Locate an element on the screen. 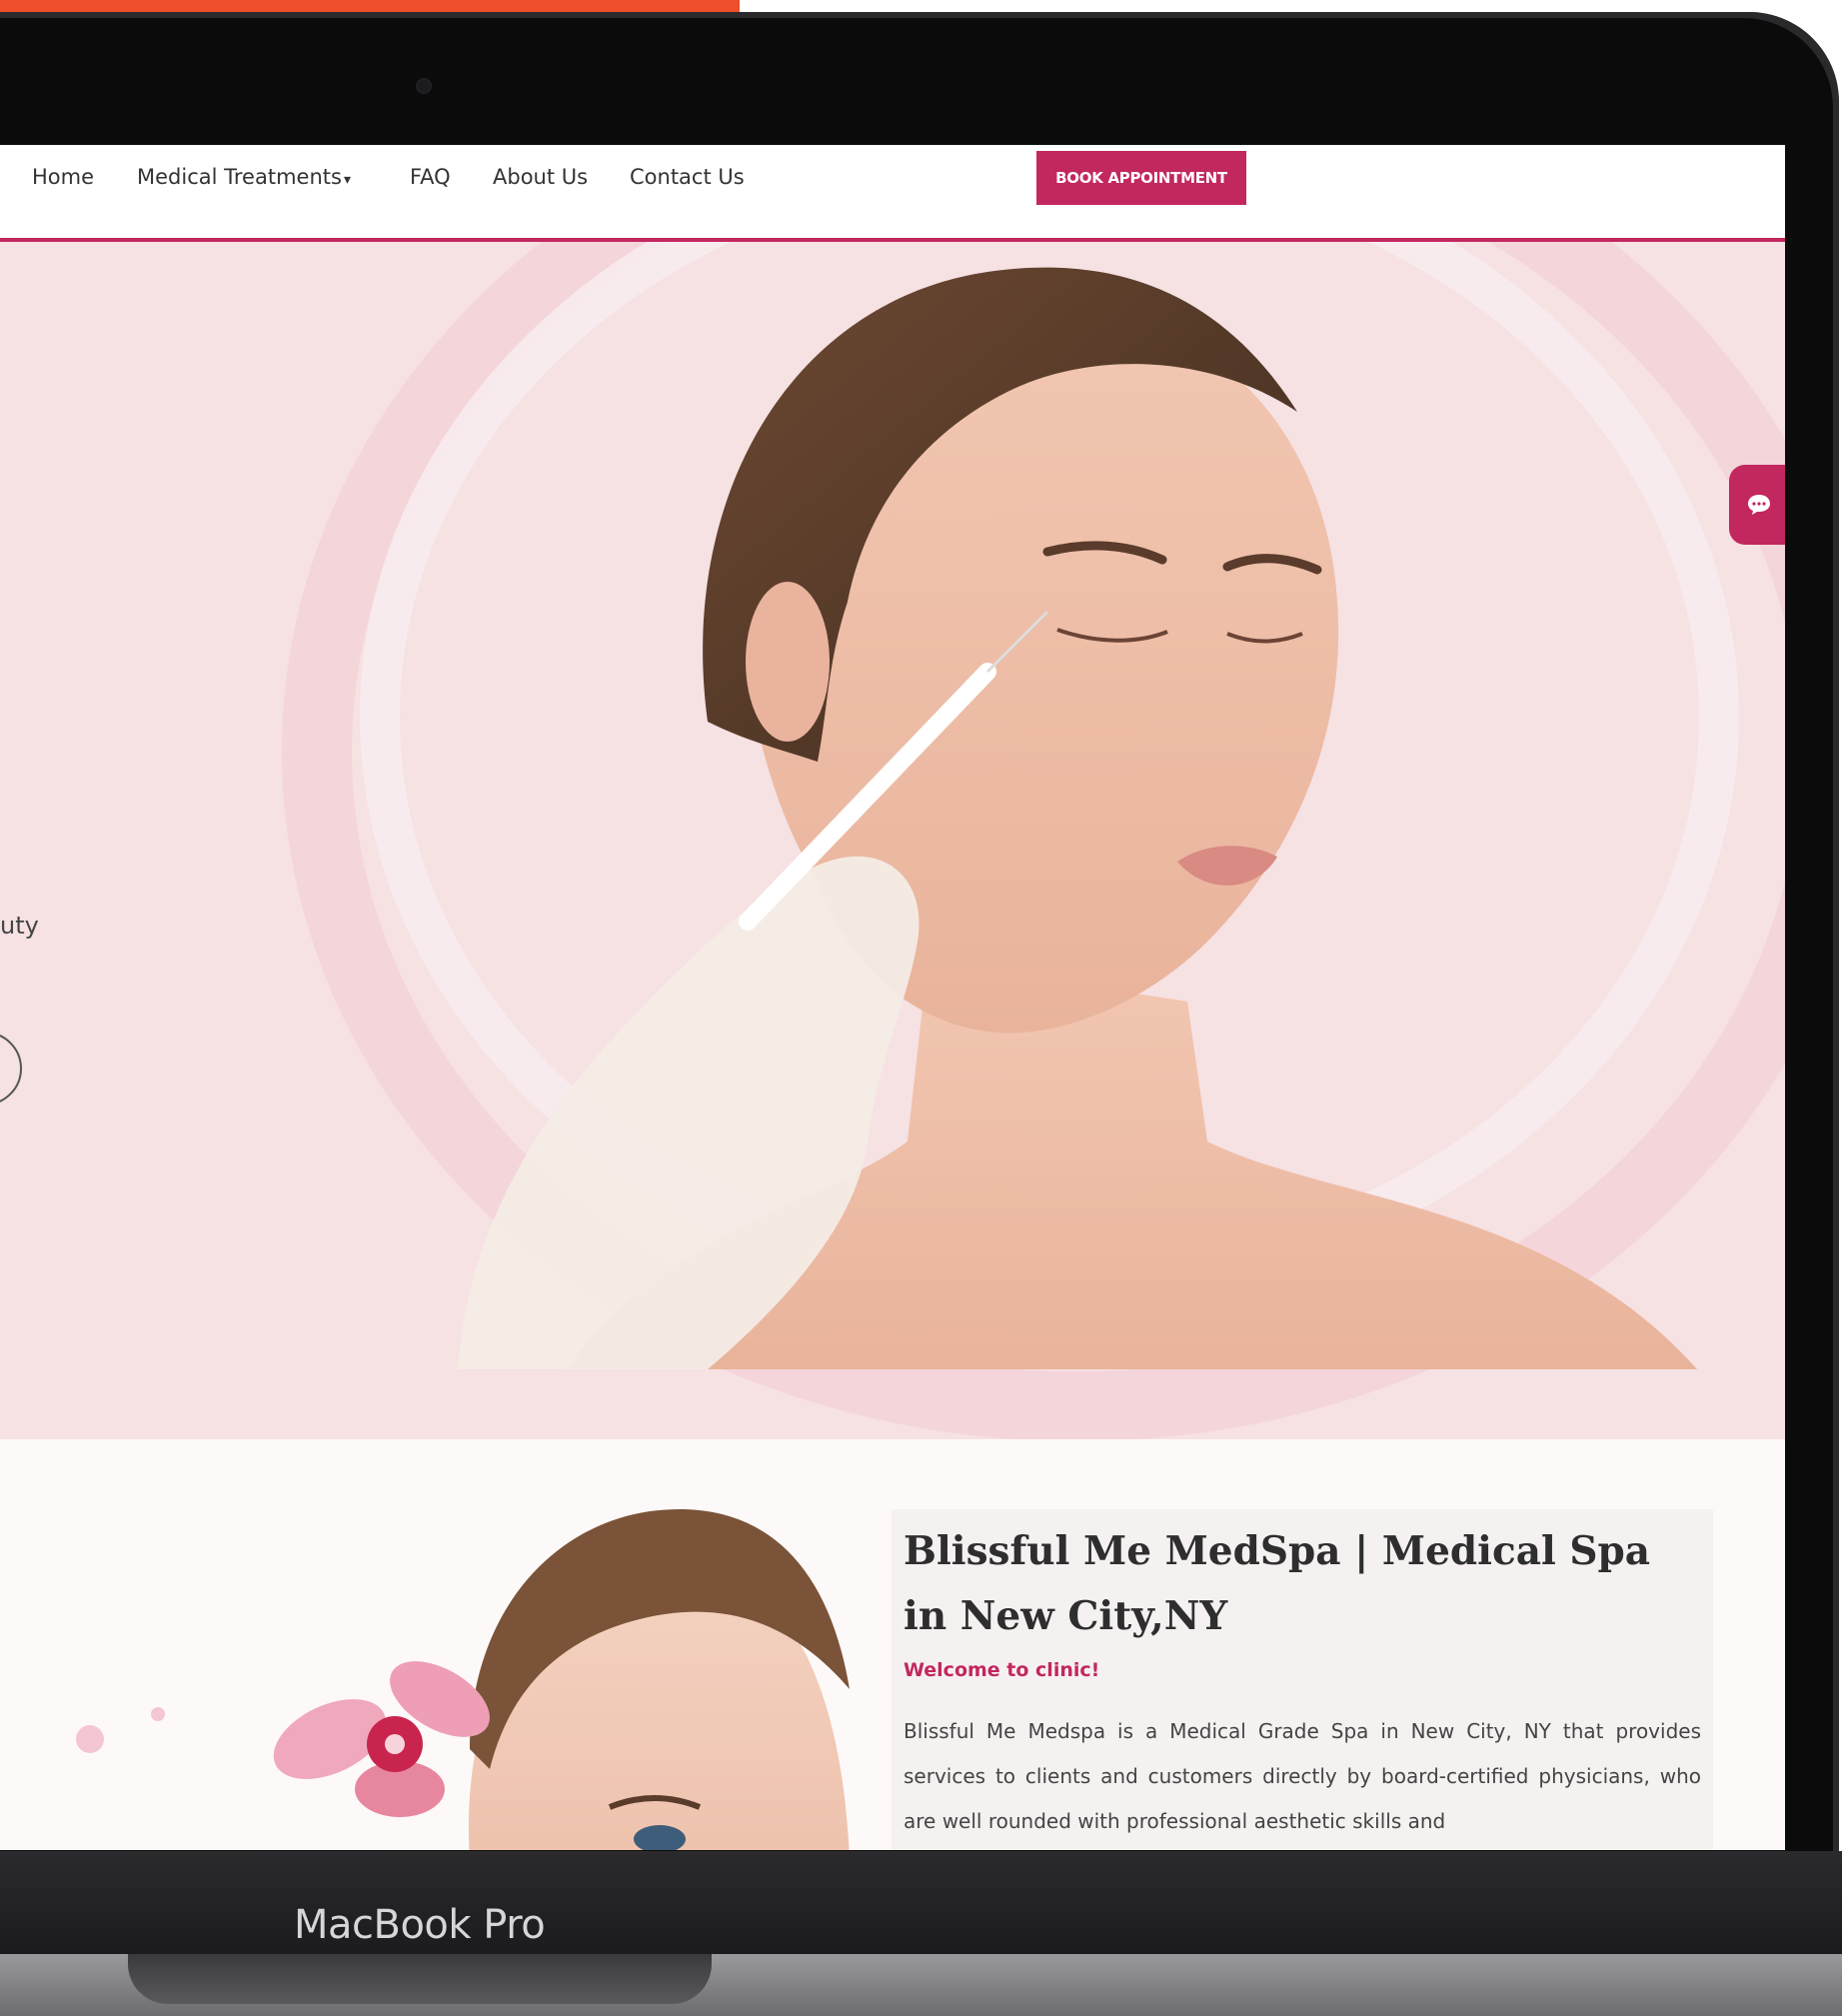  chat-widget-button is located at coordinates (1757, 505).